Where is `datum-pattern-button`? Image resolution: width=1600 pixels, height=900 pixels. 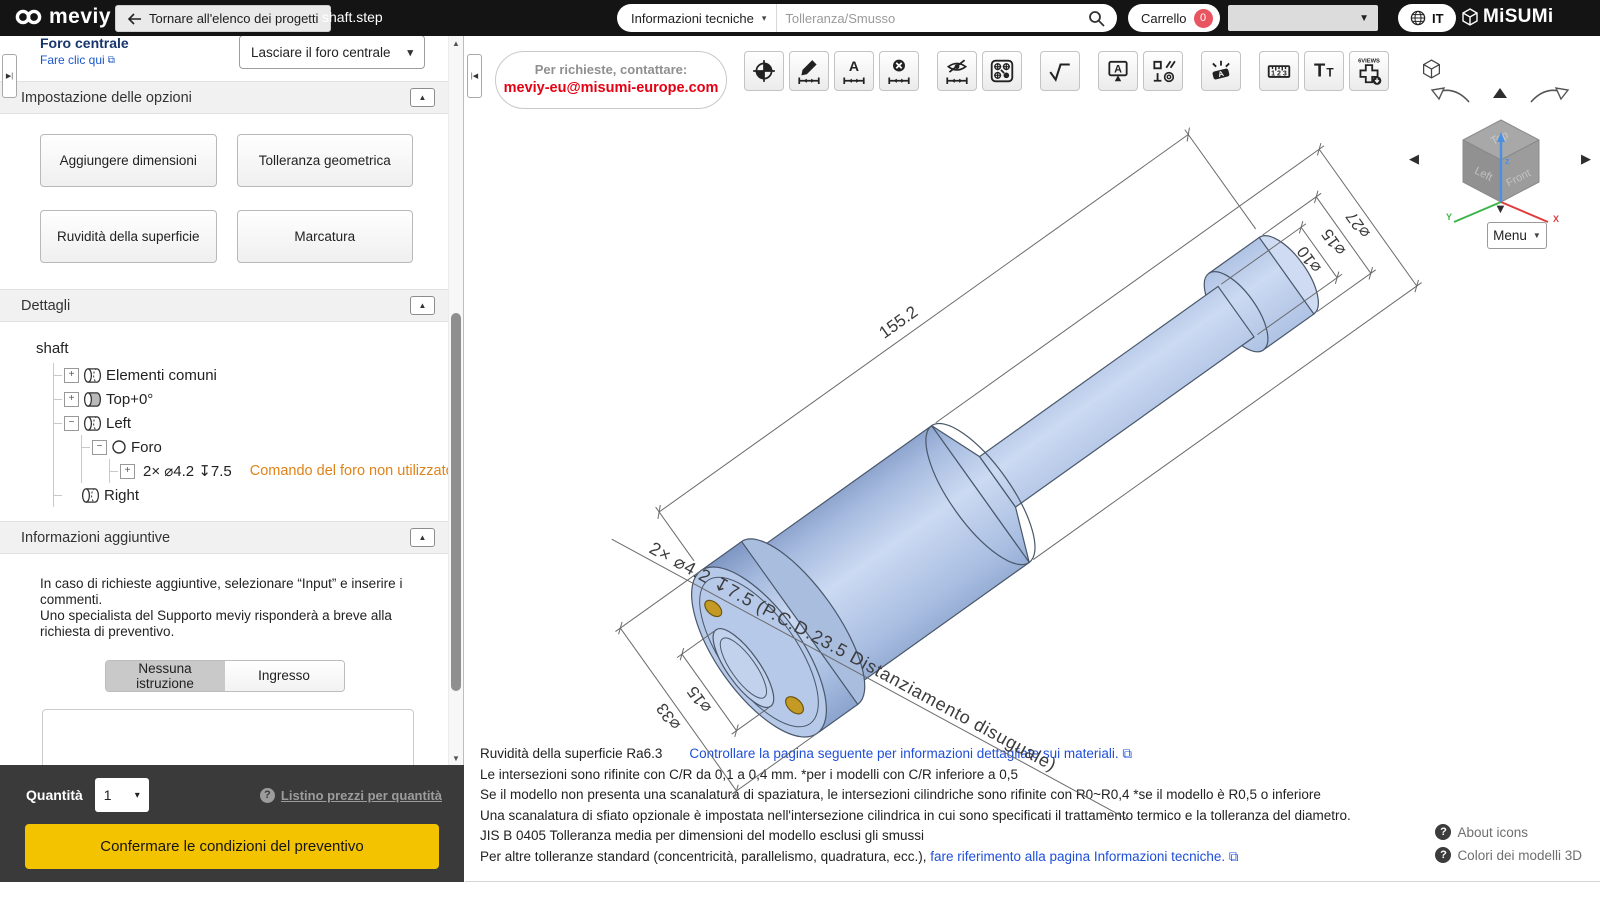 datum-pattern-button is located at coordinates (1002, 71).